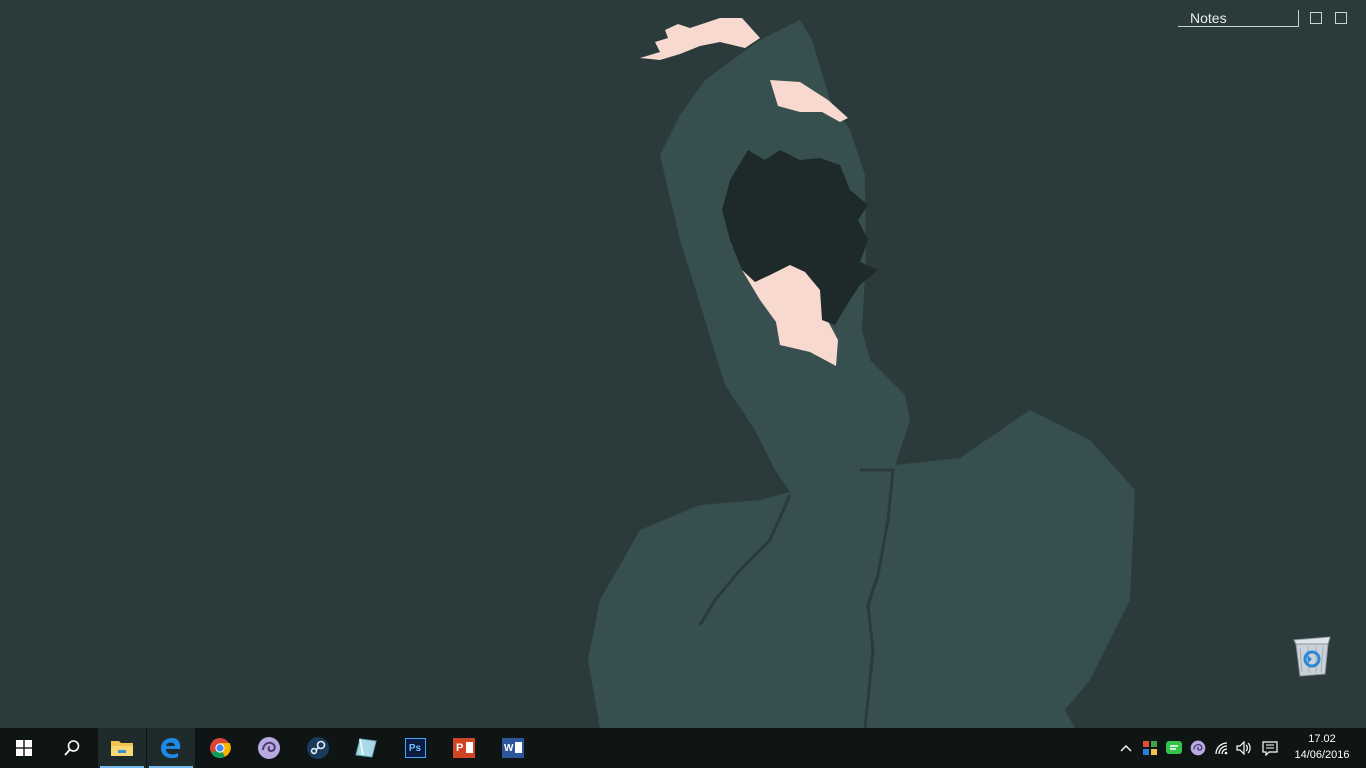  I want to click on notification-icon, so click(1270, 748).